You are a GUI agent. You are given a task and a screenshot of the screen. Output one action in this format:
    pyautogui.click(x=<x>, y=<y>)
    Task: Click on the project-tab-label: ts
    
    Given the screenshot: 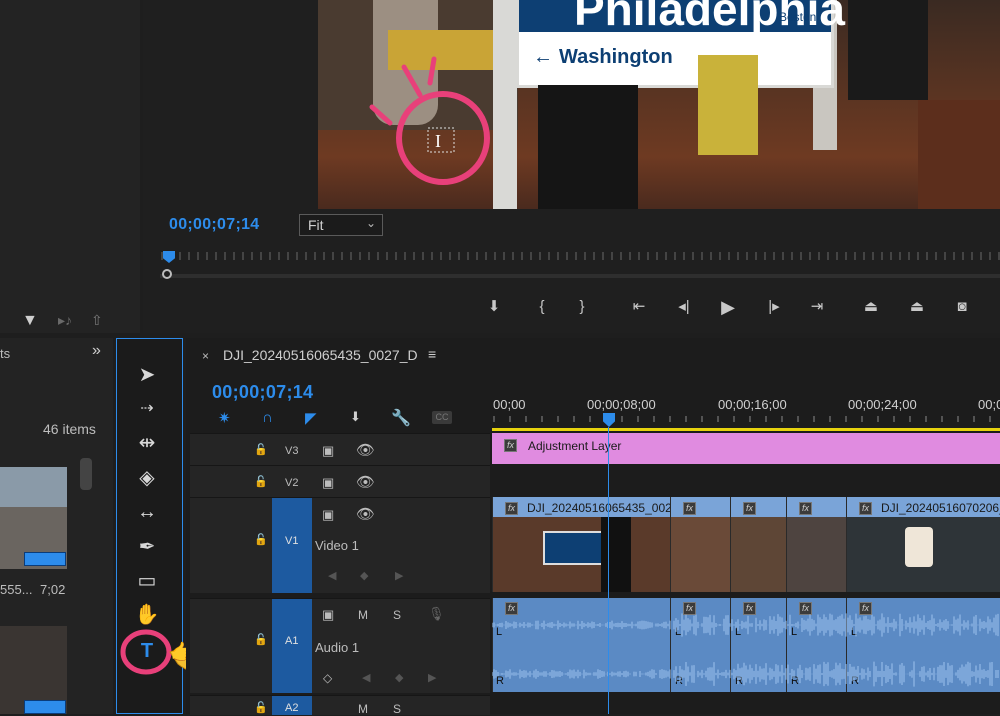 What is the action you would take?
    pyautogui.click(x=5, y=353)
    